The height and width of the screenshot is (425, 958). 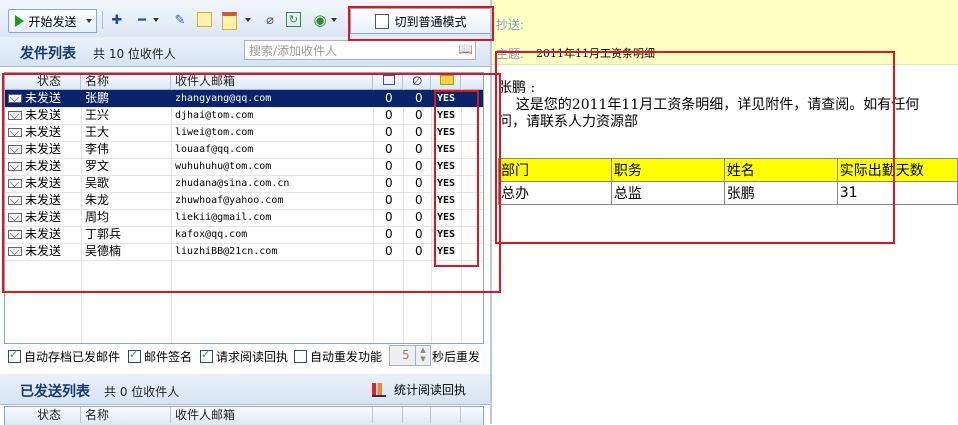 I want to click on salary-data-row: 总办 总监 张鹏 31, so click(x=728, y=193).